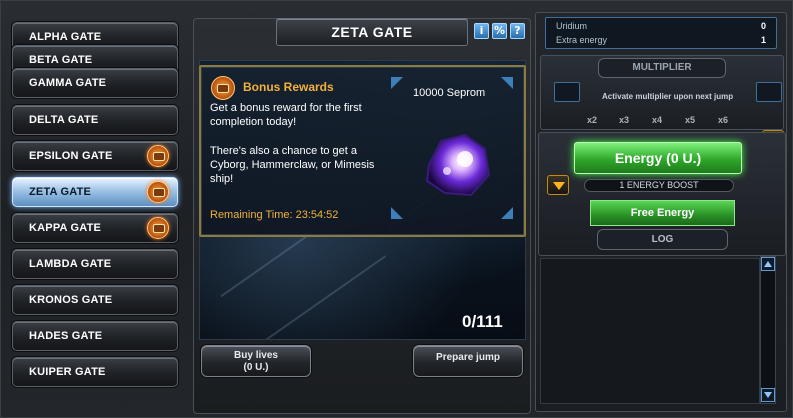  Describe the element at coordinates (66, 336) in the screenshot. I see `gate-label: HADES GATE` at that location.